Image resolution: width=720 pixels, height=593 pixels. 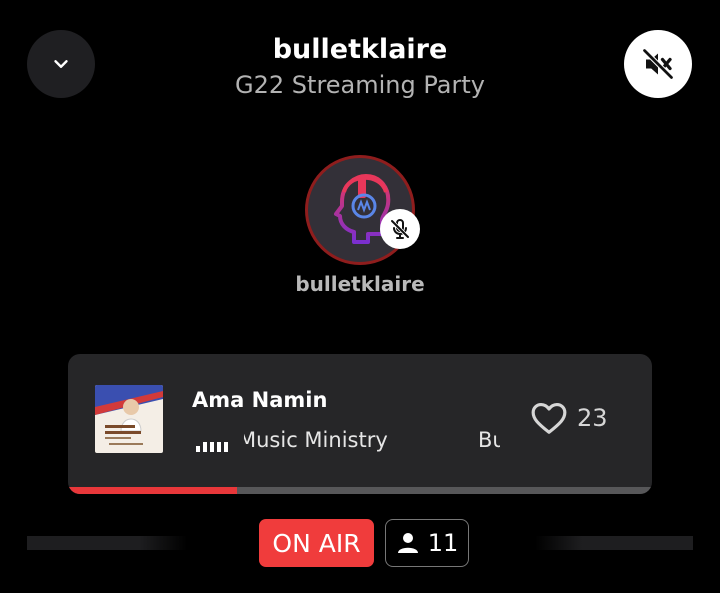 I want to click on listener-count: 11, so click(x=443, y=543).